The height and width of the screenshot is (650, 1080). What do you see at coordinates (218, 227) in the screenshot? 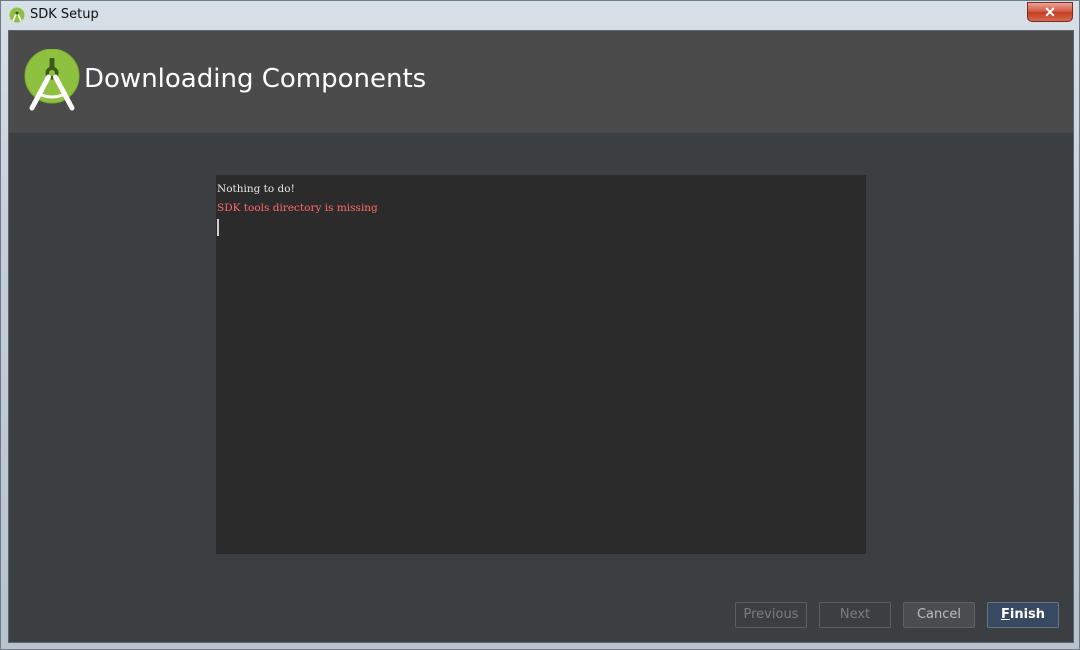
I see `text-caret` at bounding box center [218, 227].